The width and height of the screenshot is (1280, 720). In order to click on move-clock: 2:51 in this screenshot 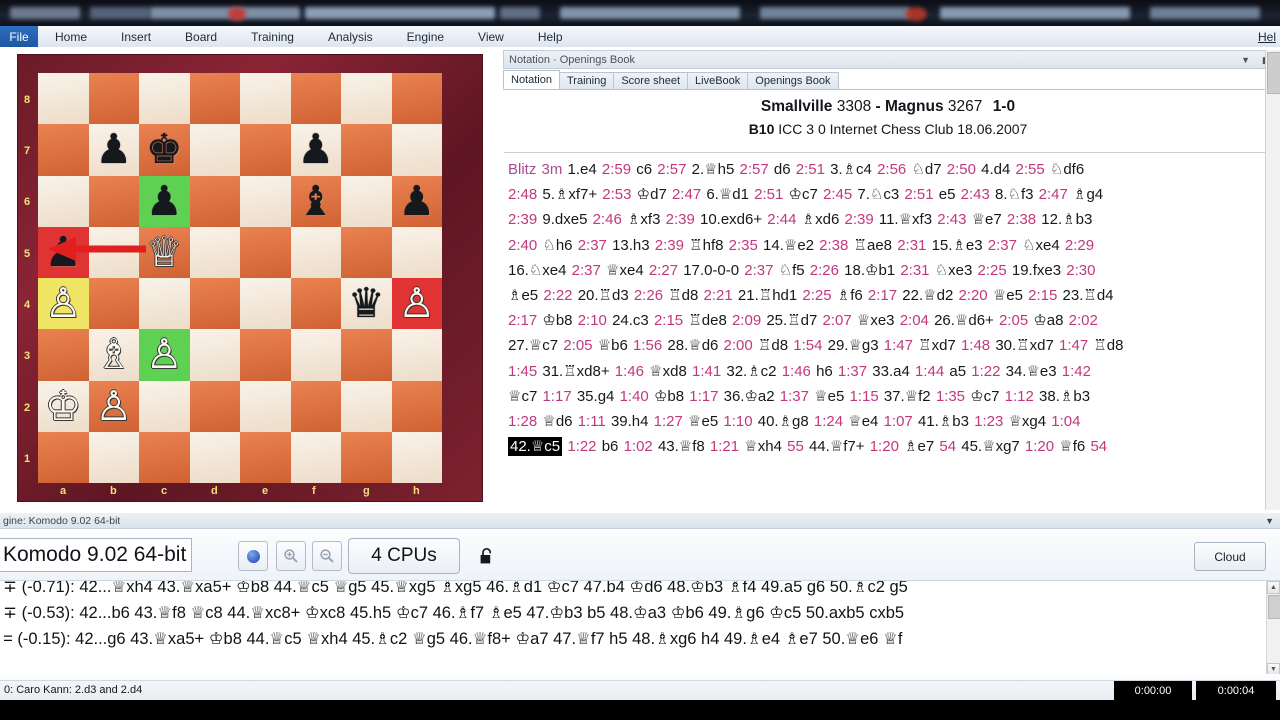, I will do `click(768, 194)`.